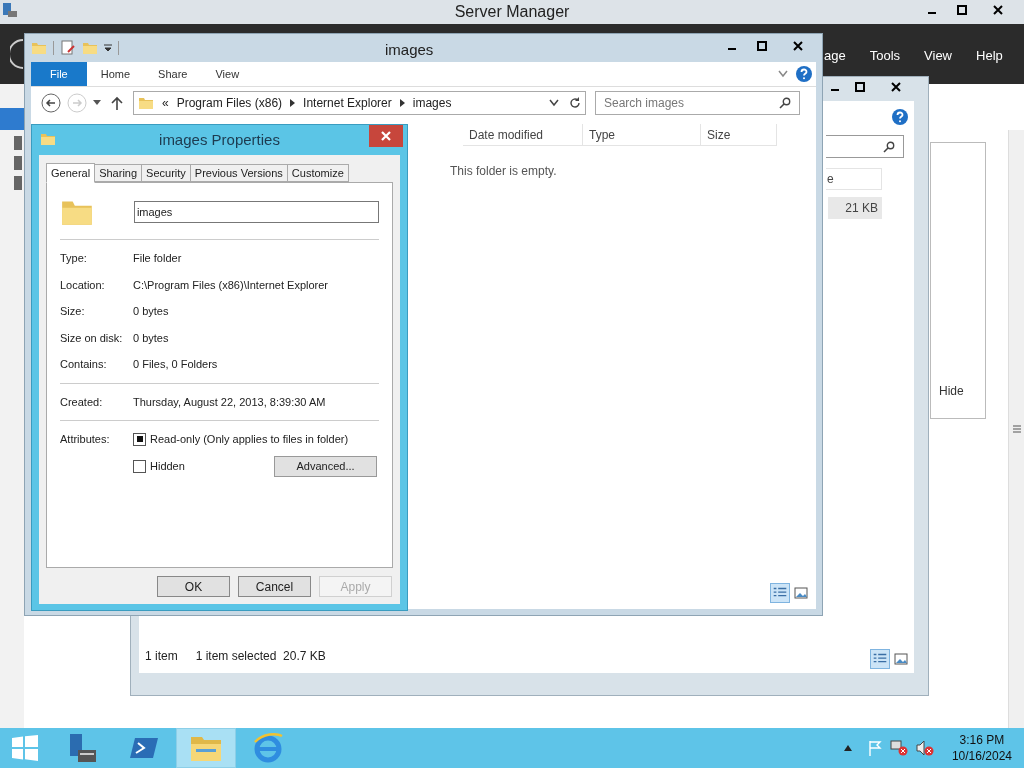 The height and width of the screenshot is (768, 1024). Describe the element at coordinates (10, 10) in the screenshot. I see `server-manager-icon` at that location.